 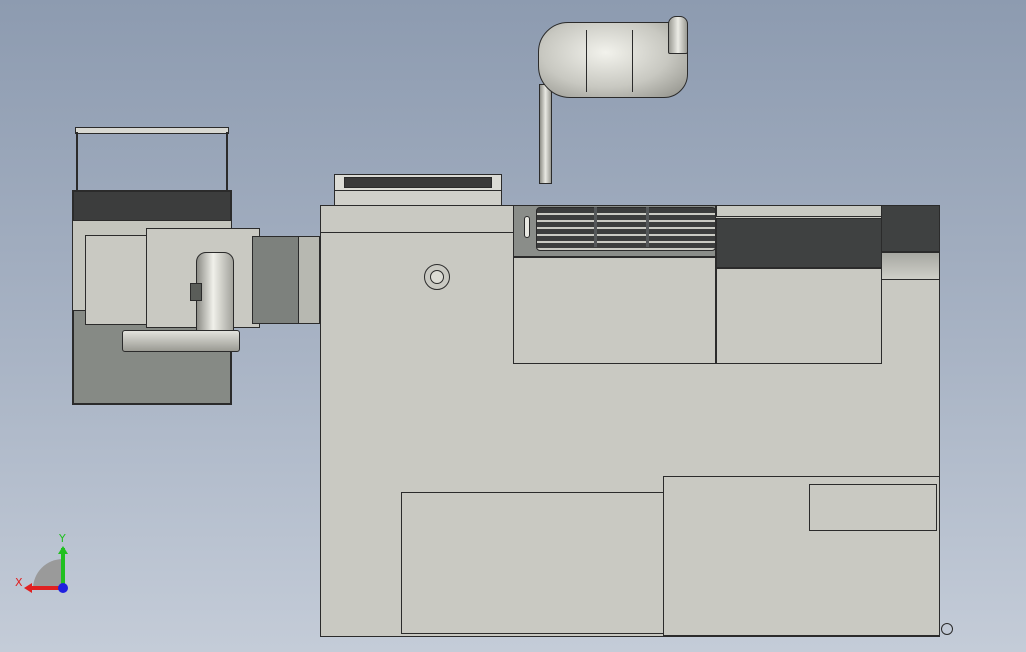 What do you see at coordinates (533, 563) in the screenshot?
I see `lower-door-left` at bounding box center [533, 563].